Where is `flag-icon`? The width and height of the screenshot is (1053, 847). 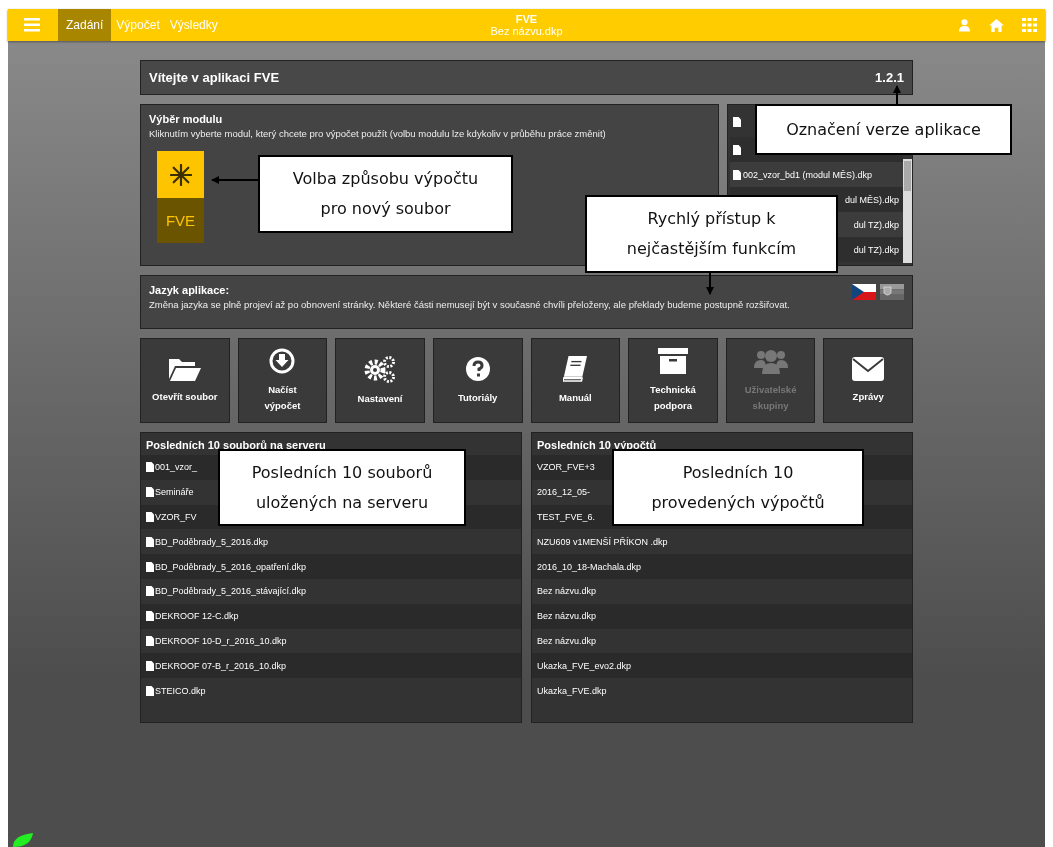 flag-icon is located at coordinates (864, 292).